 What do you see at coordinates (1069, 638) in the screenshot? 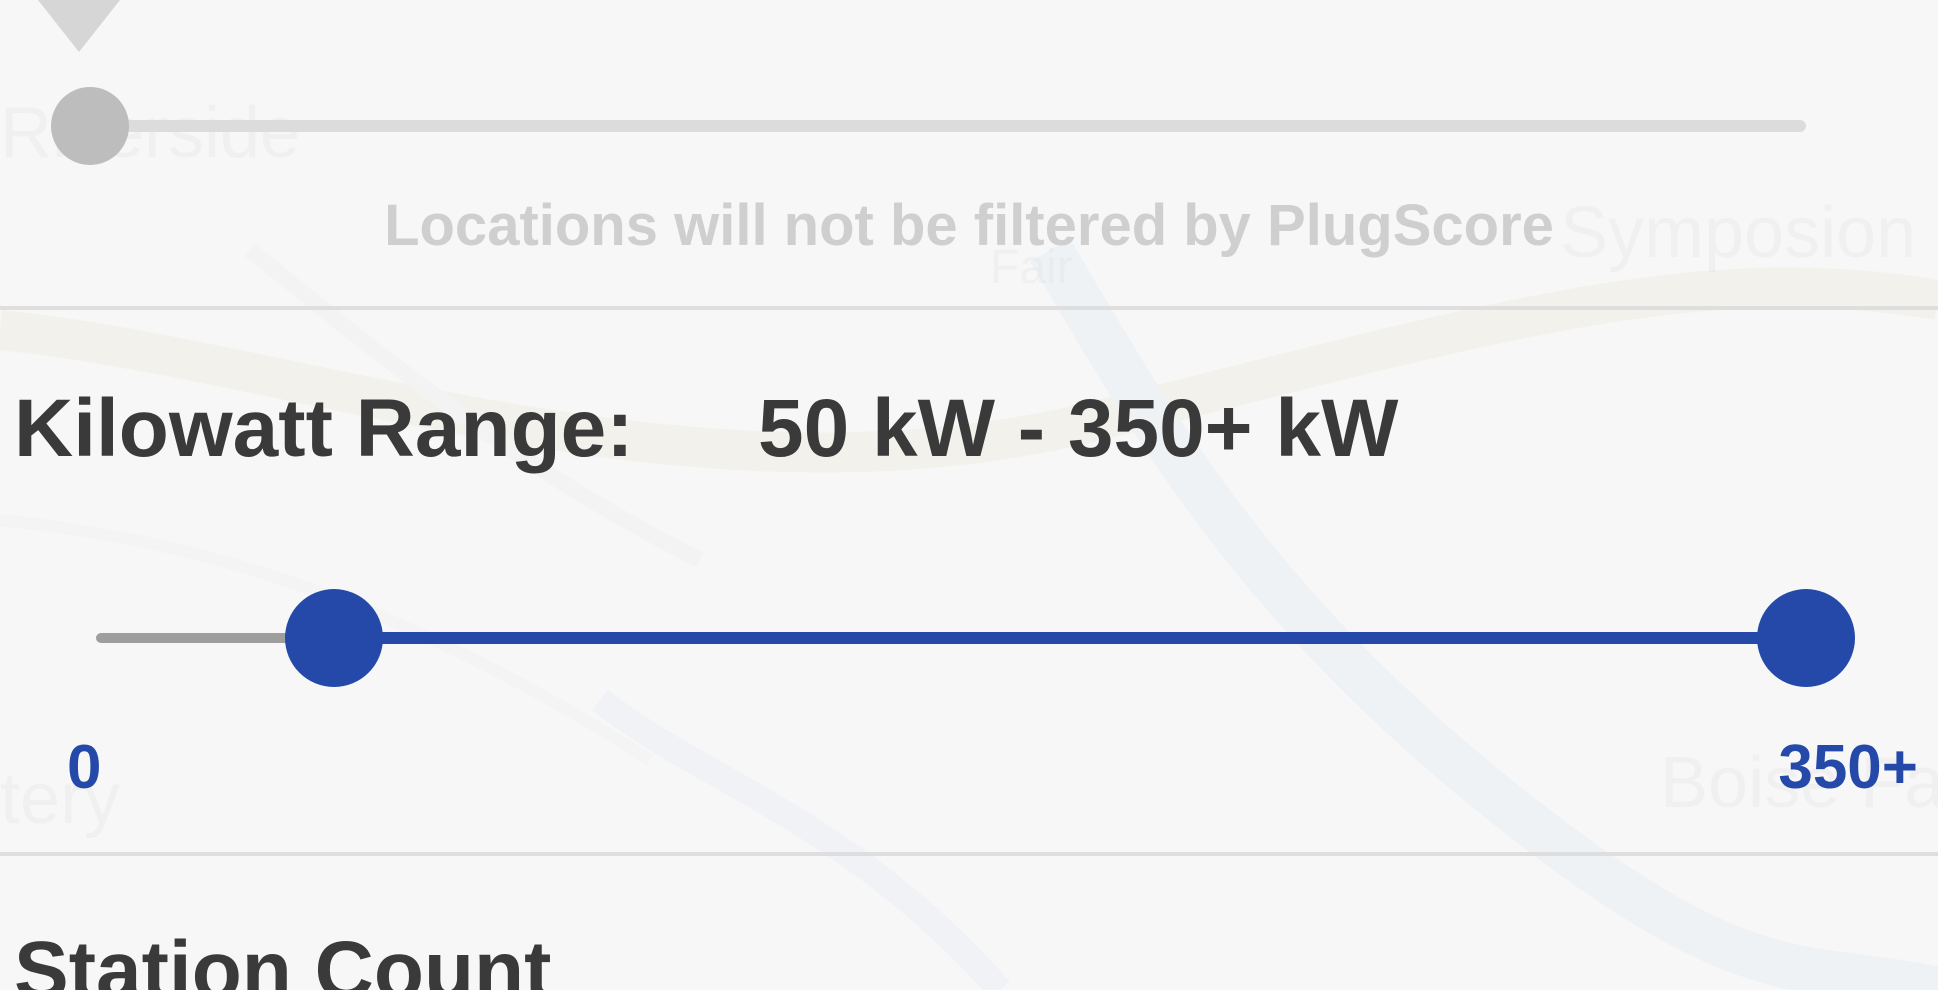
I see `kilowatt-slider-selected-range` at bounding box center [1069, 638].